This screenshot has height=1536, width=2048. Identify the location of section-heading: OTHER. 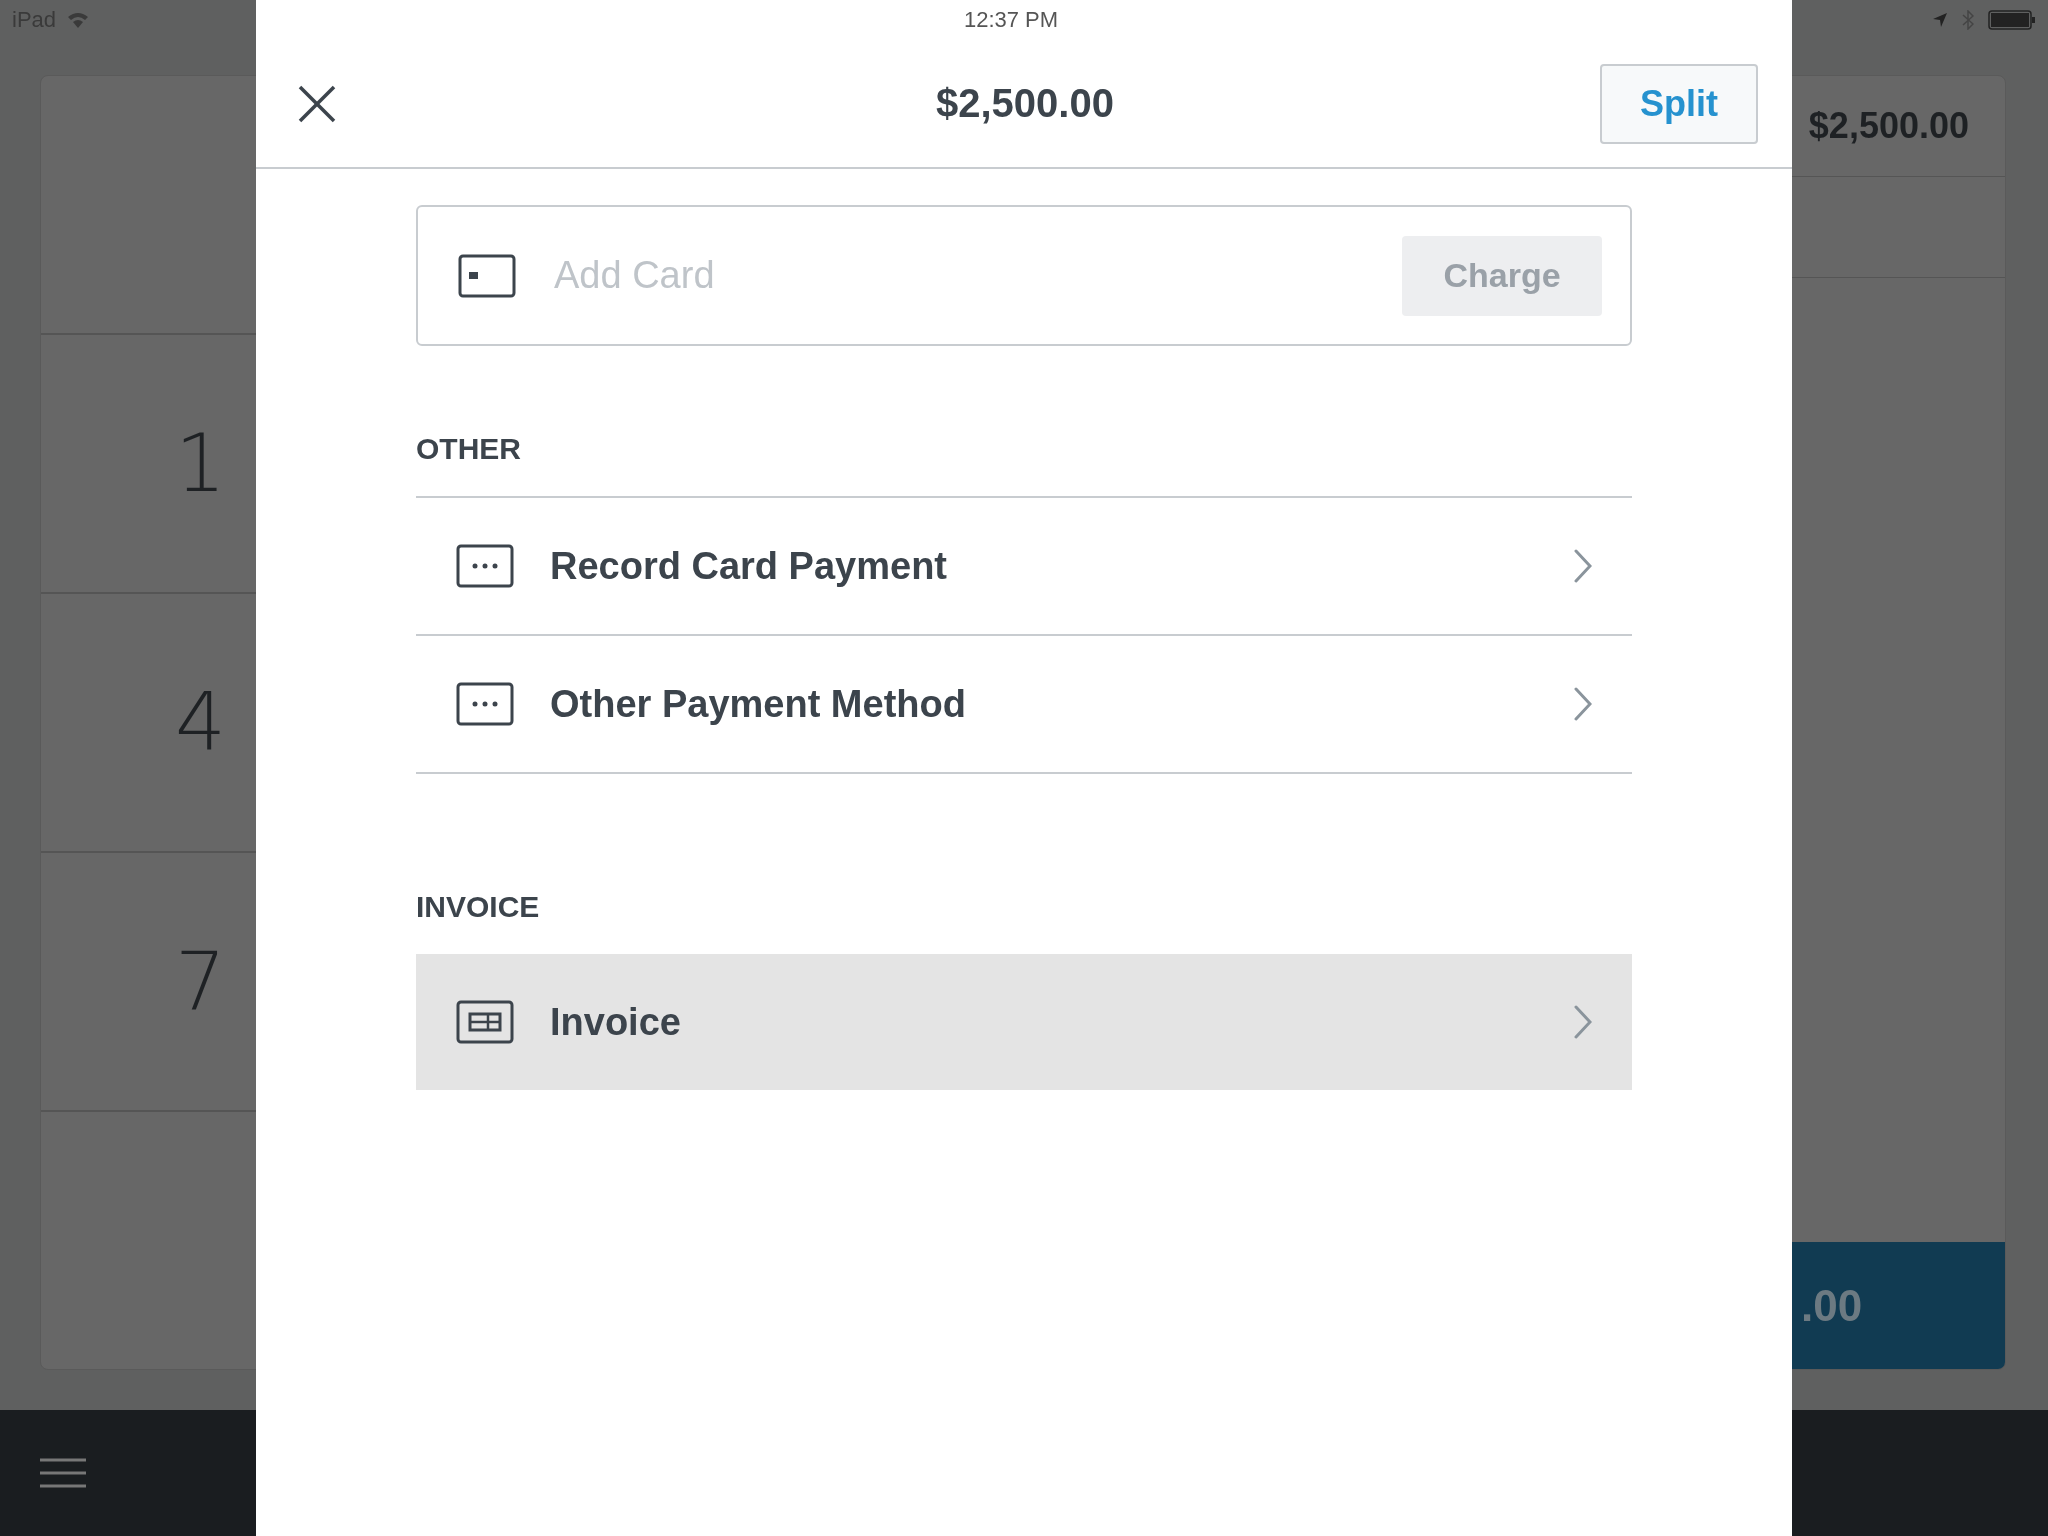
(469, 449).